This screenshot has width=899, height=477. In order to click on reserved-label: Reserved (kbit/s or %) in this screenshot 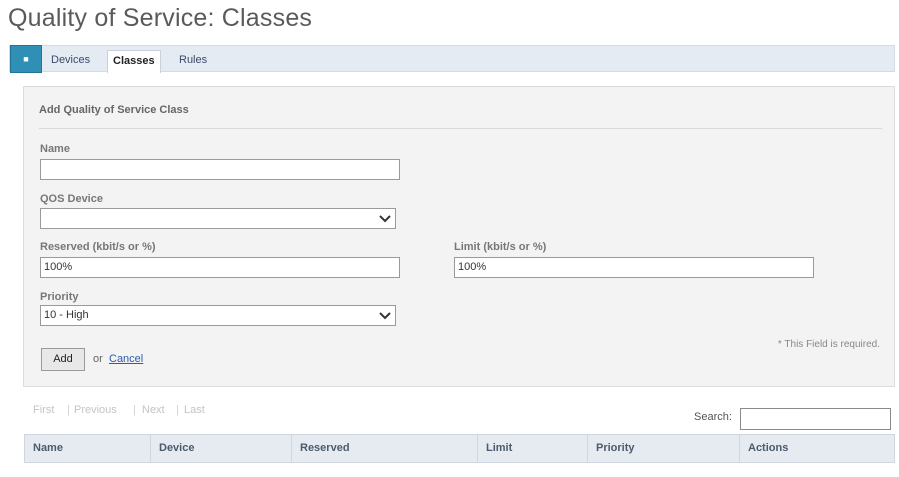, I will do `click(98, 247)`.